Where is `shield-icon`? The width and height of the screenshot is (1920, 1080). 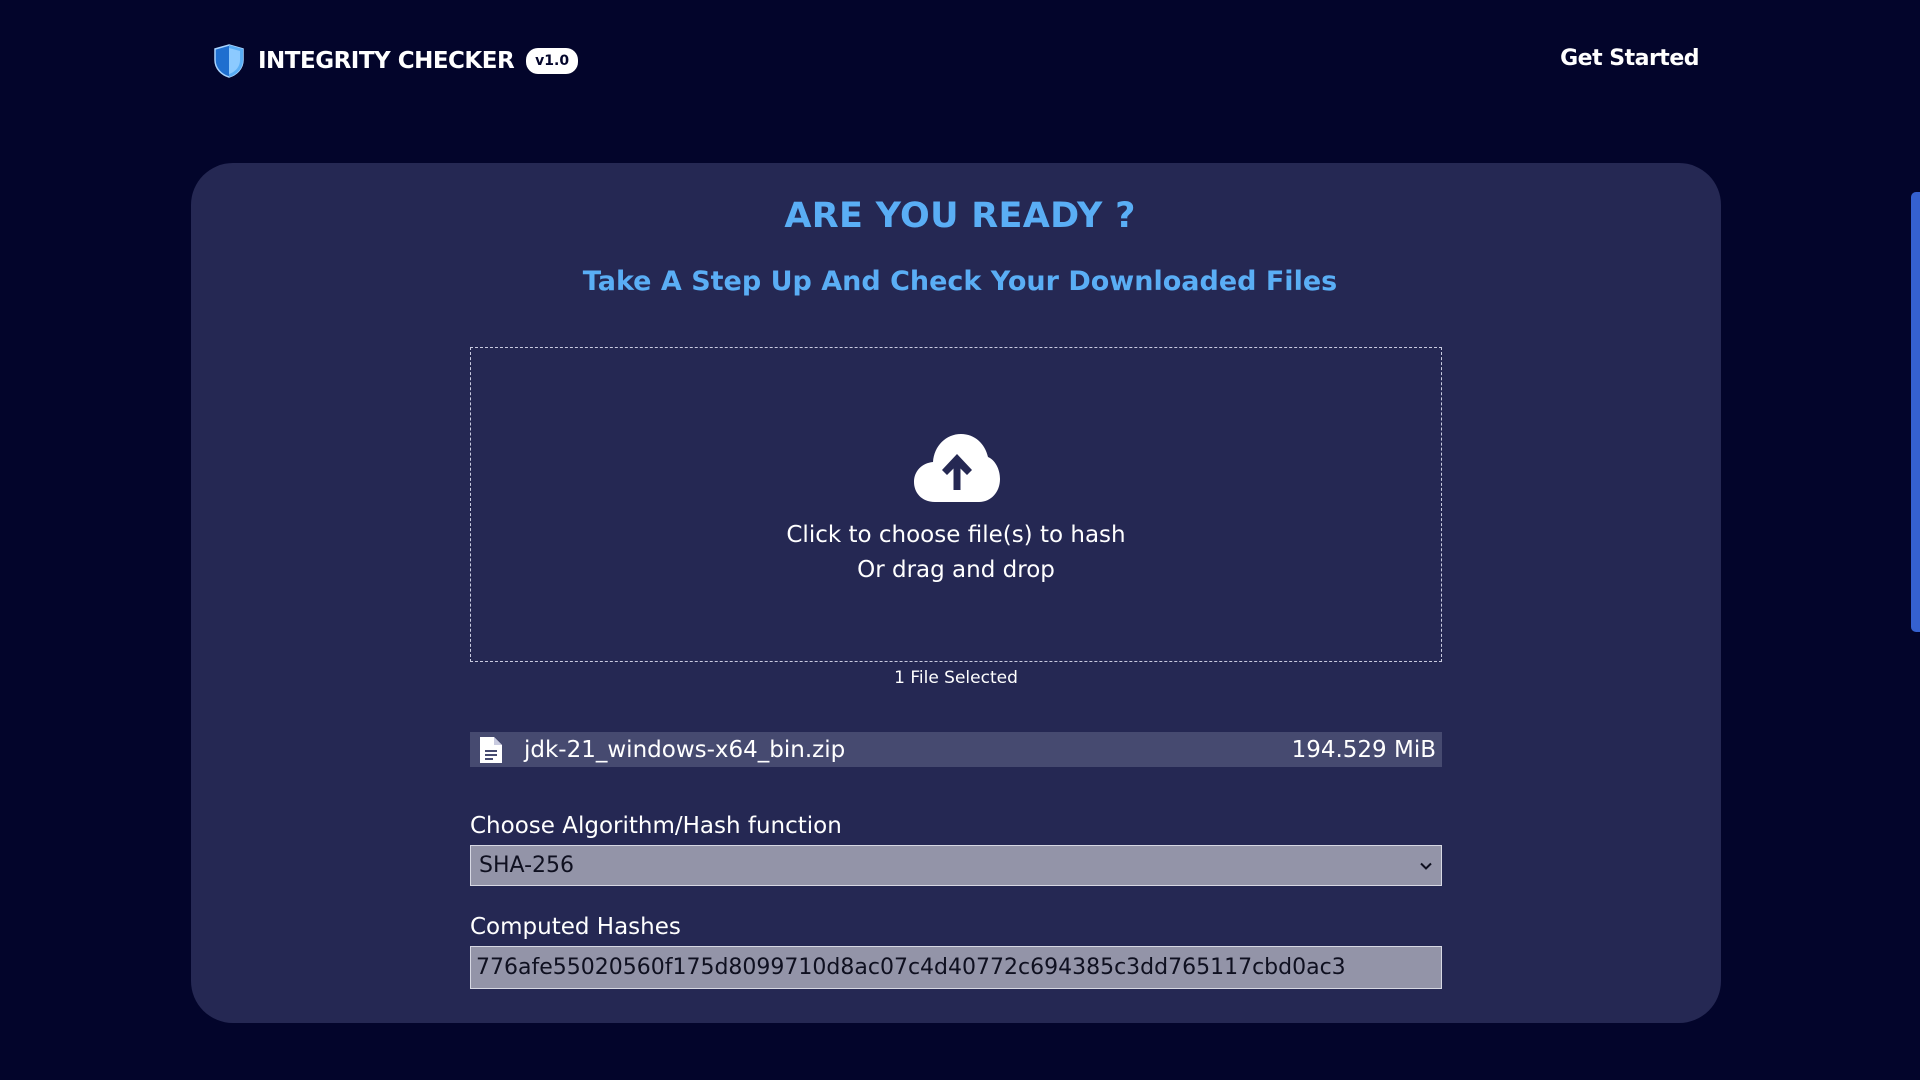 shield-icon is located at coordinates (229, 61).